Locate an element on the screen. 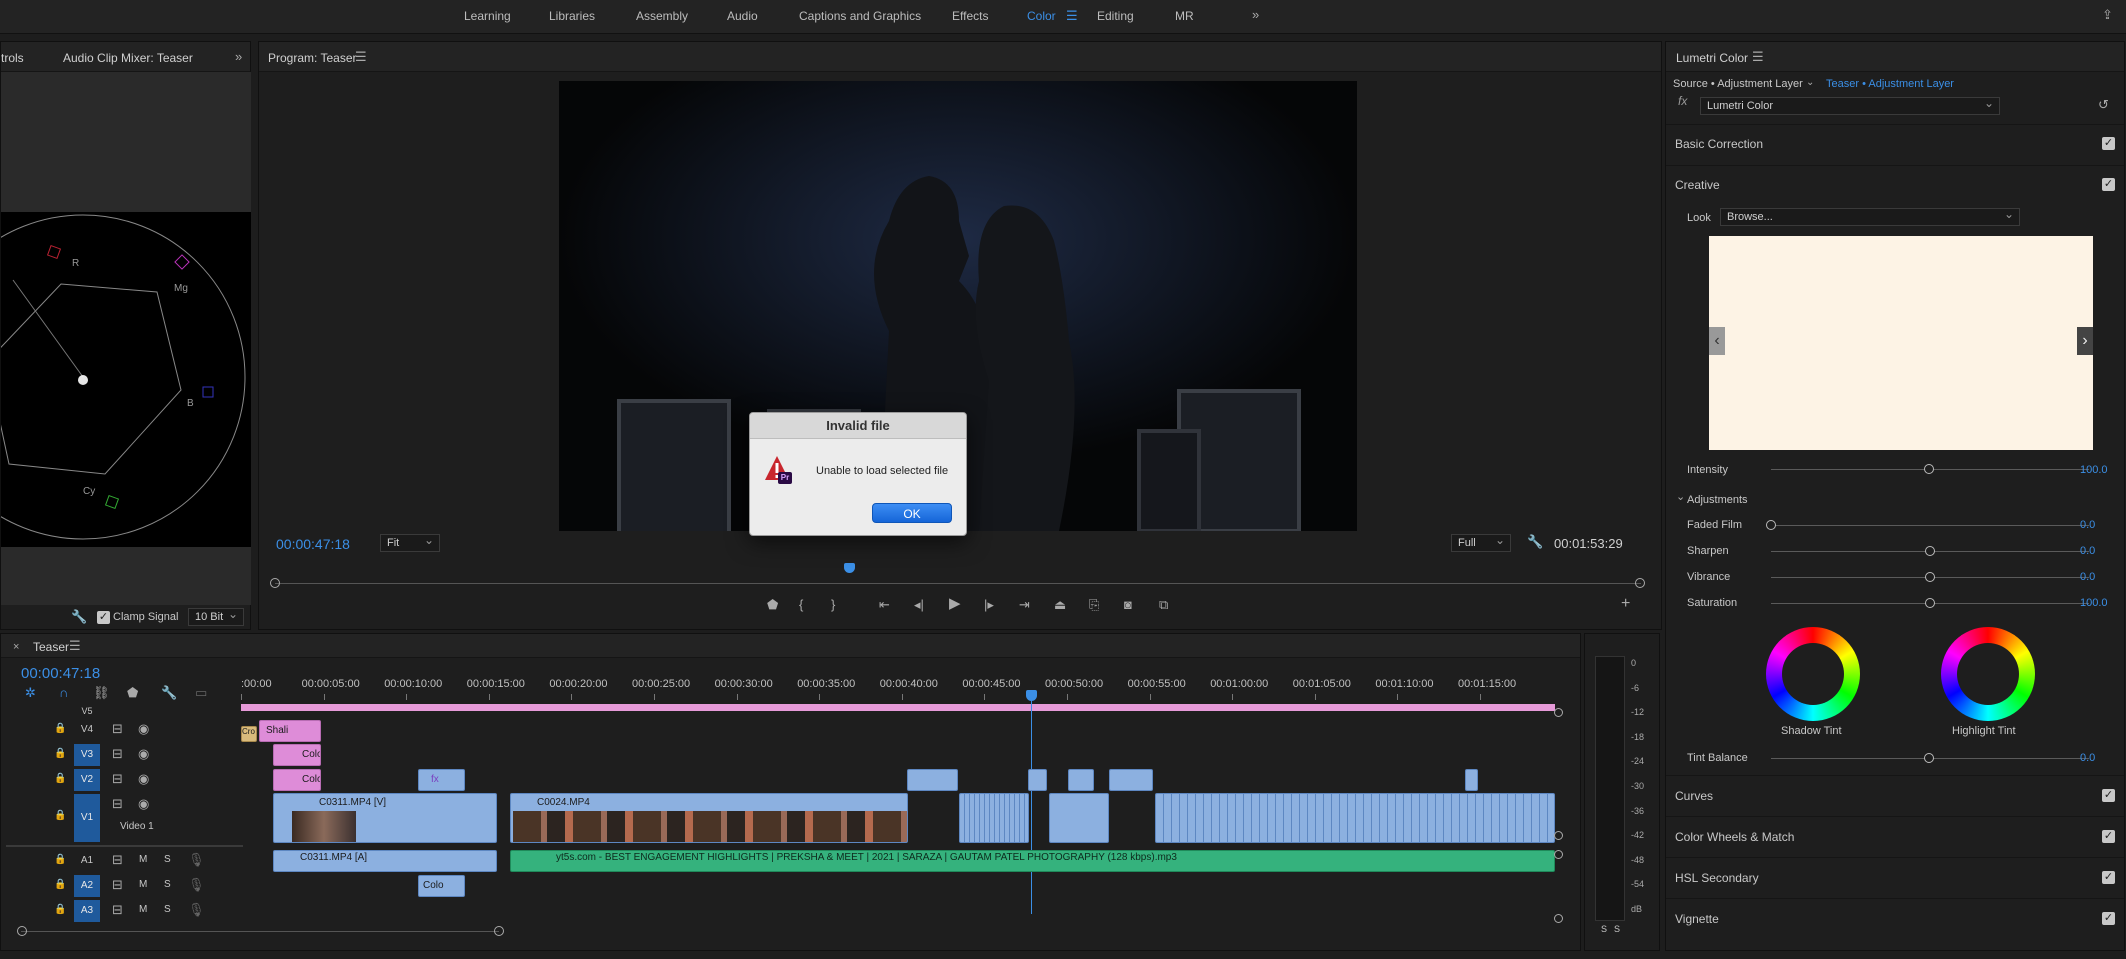  play-icon: ▶ is located at coordinates (955, 603).